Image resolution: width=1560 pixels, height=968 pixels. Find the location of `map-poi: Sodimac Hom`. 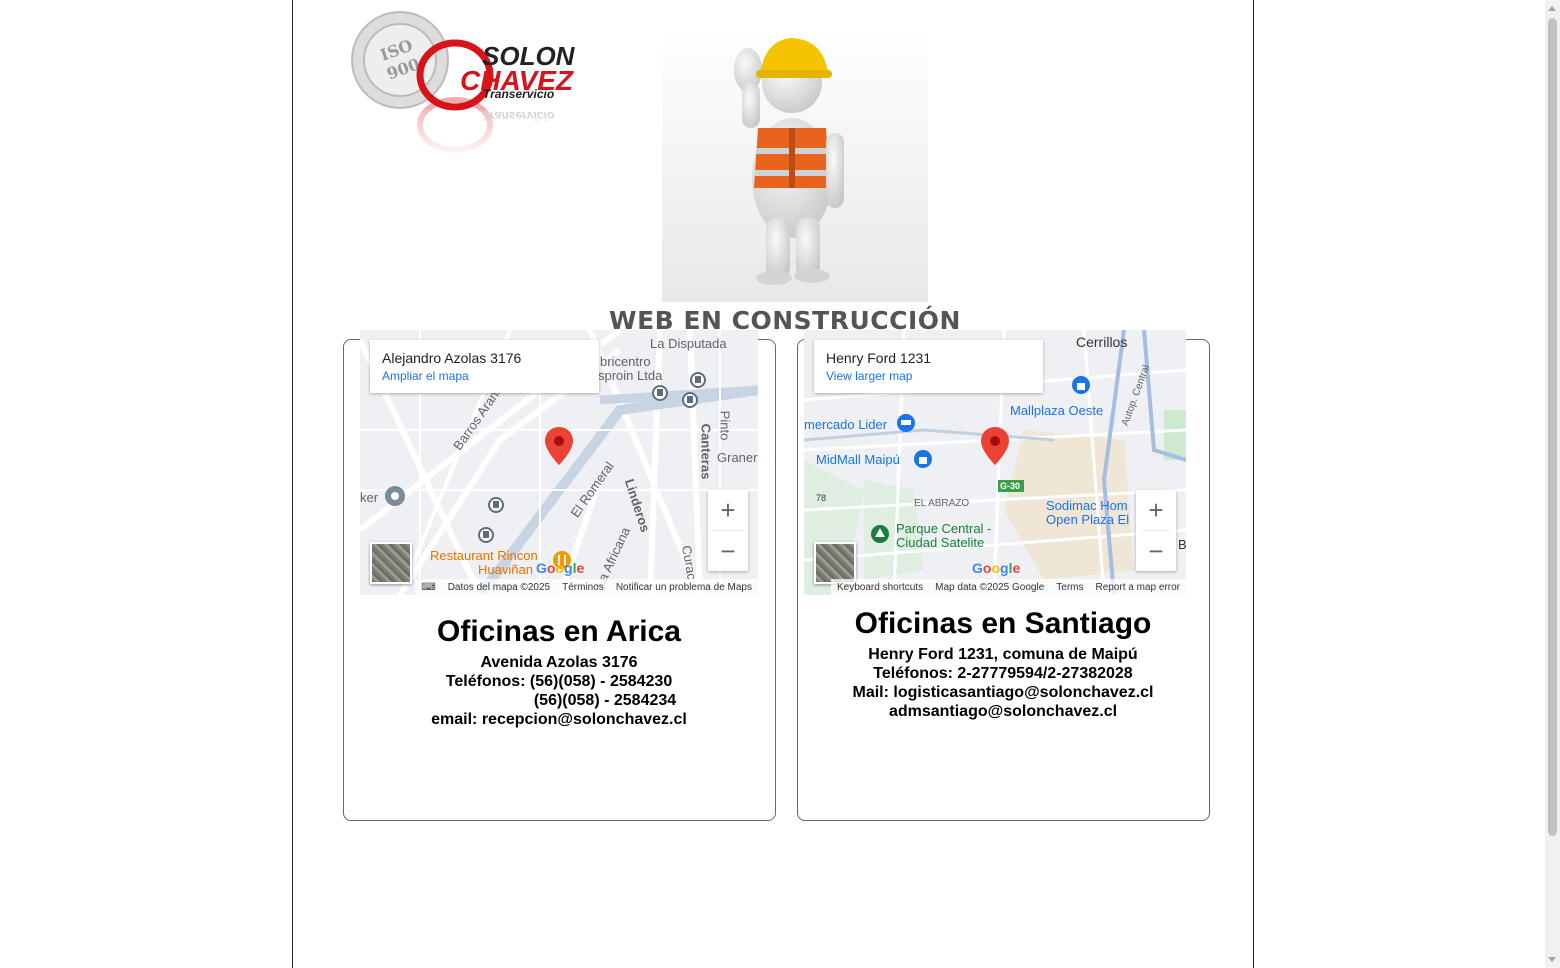

map-poi: Sodimac Hom is located at coordinates (1087, 505).